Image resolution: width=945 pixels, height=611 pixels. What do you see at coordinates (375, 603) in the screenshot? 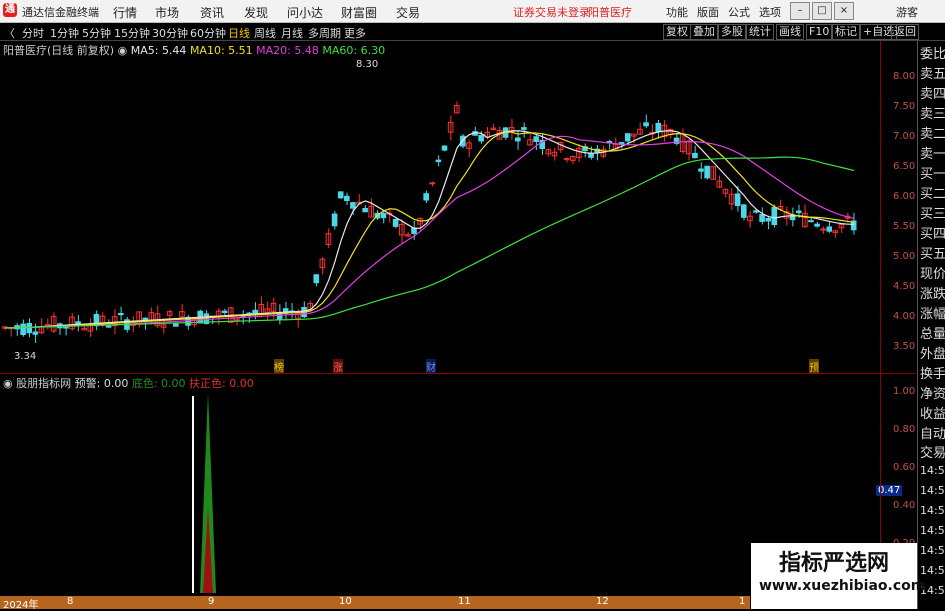
I see `time-axis: 2024年 8 9 10 11 12 1` at bounding box center [375, 603].